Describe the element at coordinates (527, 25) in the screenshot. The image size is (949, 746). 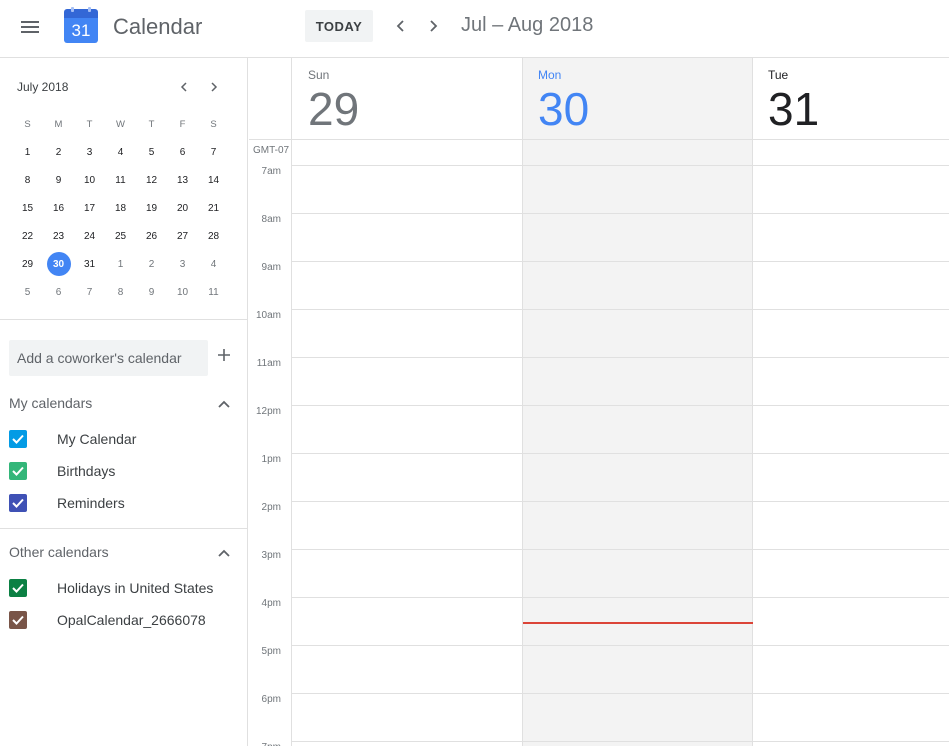
I see `date-range-title: Jul – Aug 2018` at that location.